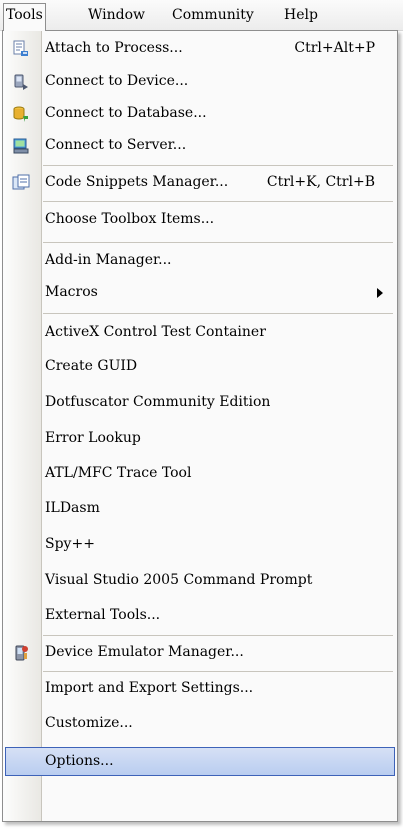 The image size is (403, 830). I want to click on menu-item-shortcut: Ctrl+K, Ctrl+B, so click(320, 182).